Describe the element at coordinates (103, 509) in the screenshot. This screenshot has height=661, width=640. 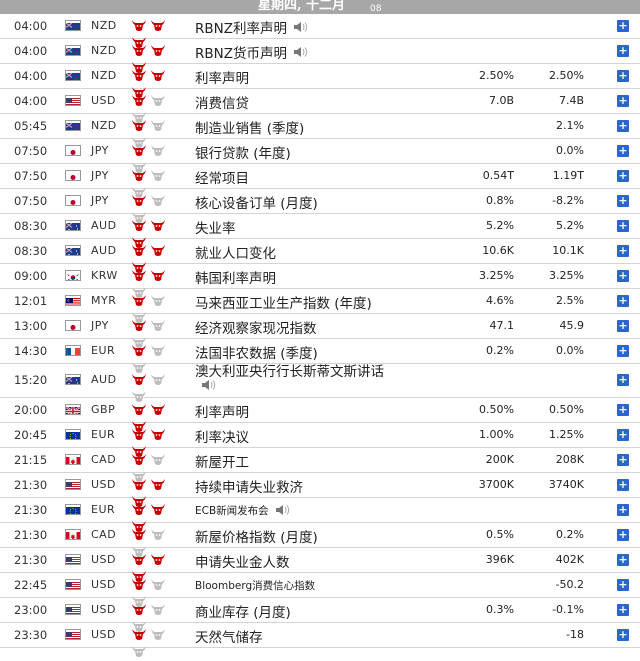
I see `currency-code: EUR` at that location.